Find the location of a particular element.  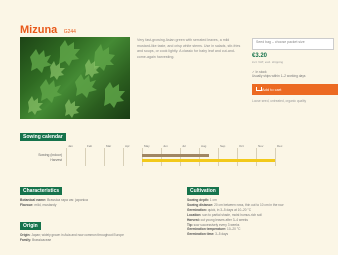

cultivation-heading: Cultivation is located at coordinates (203, 191).